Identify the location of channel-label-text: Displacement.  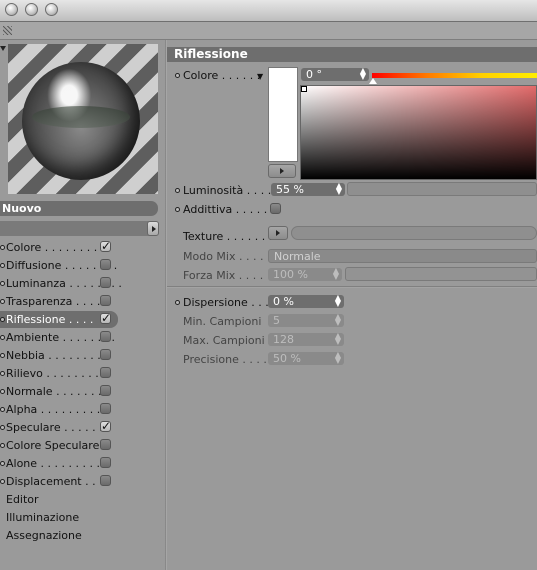
(44, 481).